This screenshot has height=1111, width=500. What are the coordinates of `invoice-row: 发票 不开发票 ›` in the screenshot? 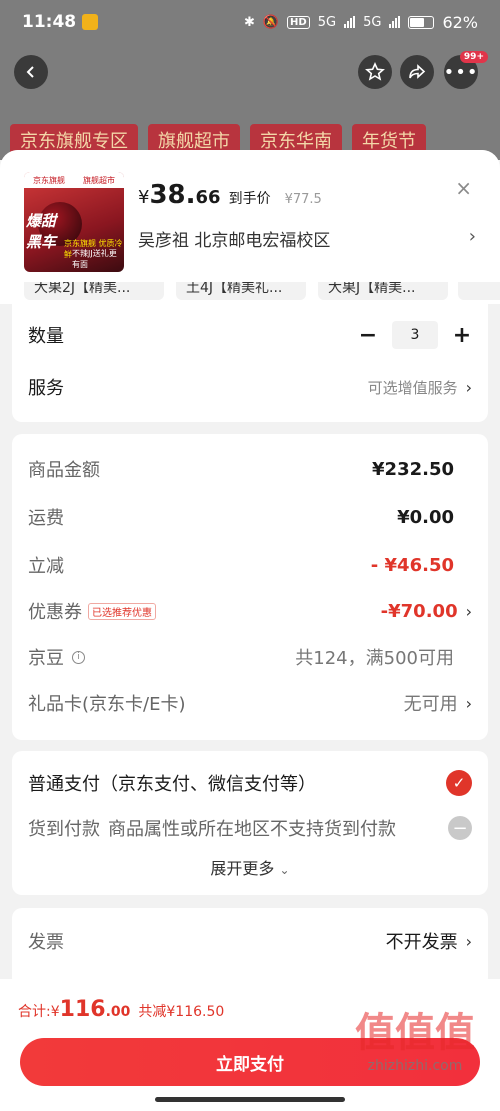 It's located at (250, 941).